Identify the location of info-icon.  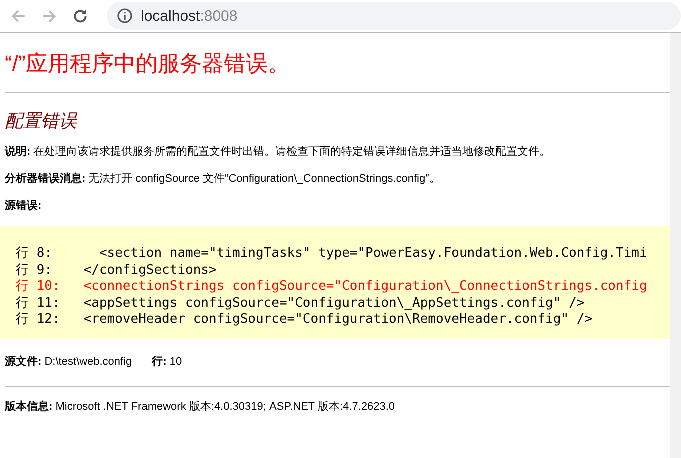
(125, 16).